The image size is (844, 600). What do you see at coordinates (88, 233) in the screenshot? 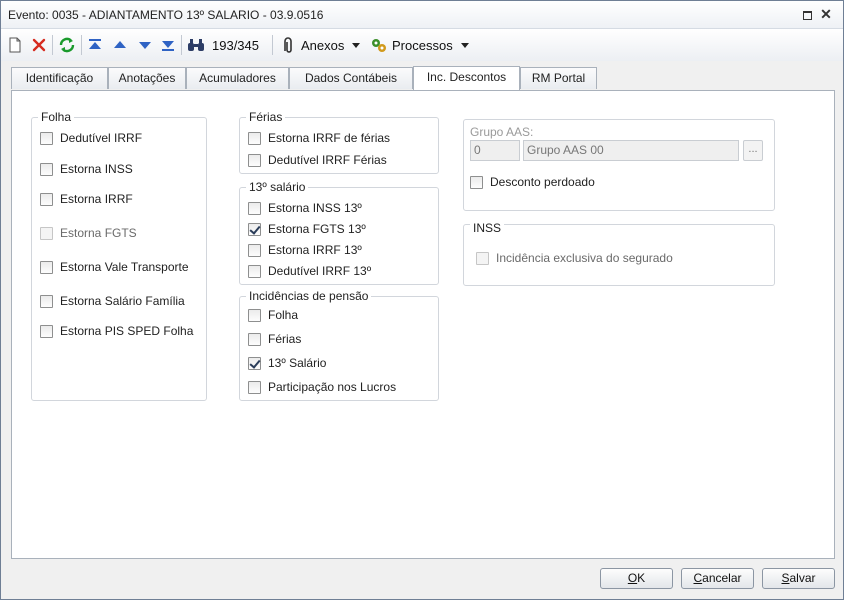
I see `checkbox-estorna-fgts: Estorna FGTS` at bounding box center [88, 233].